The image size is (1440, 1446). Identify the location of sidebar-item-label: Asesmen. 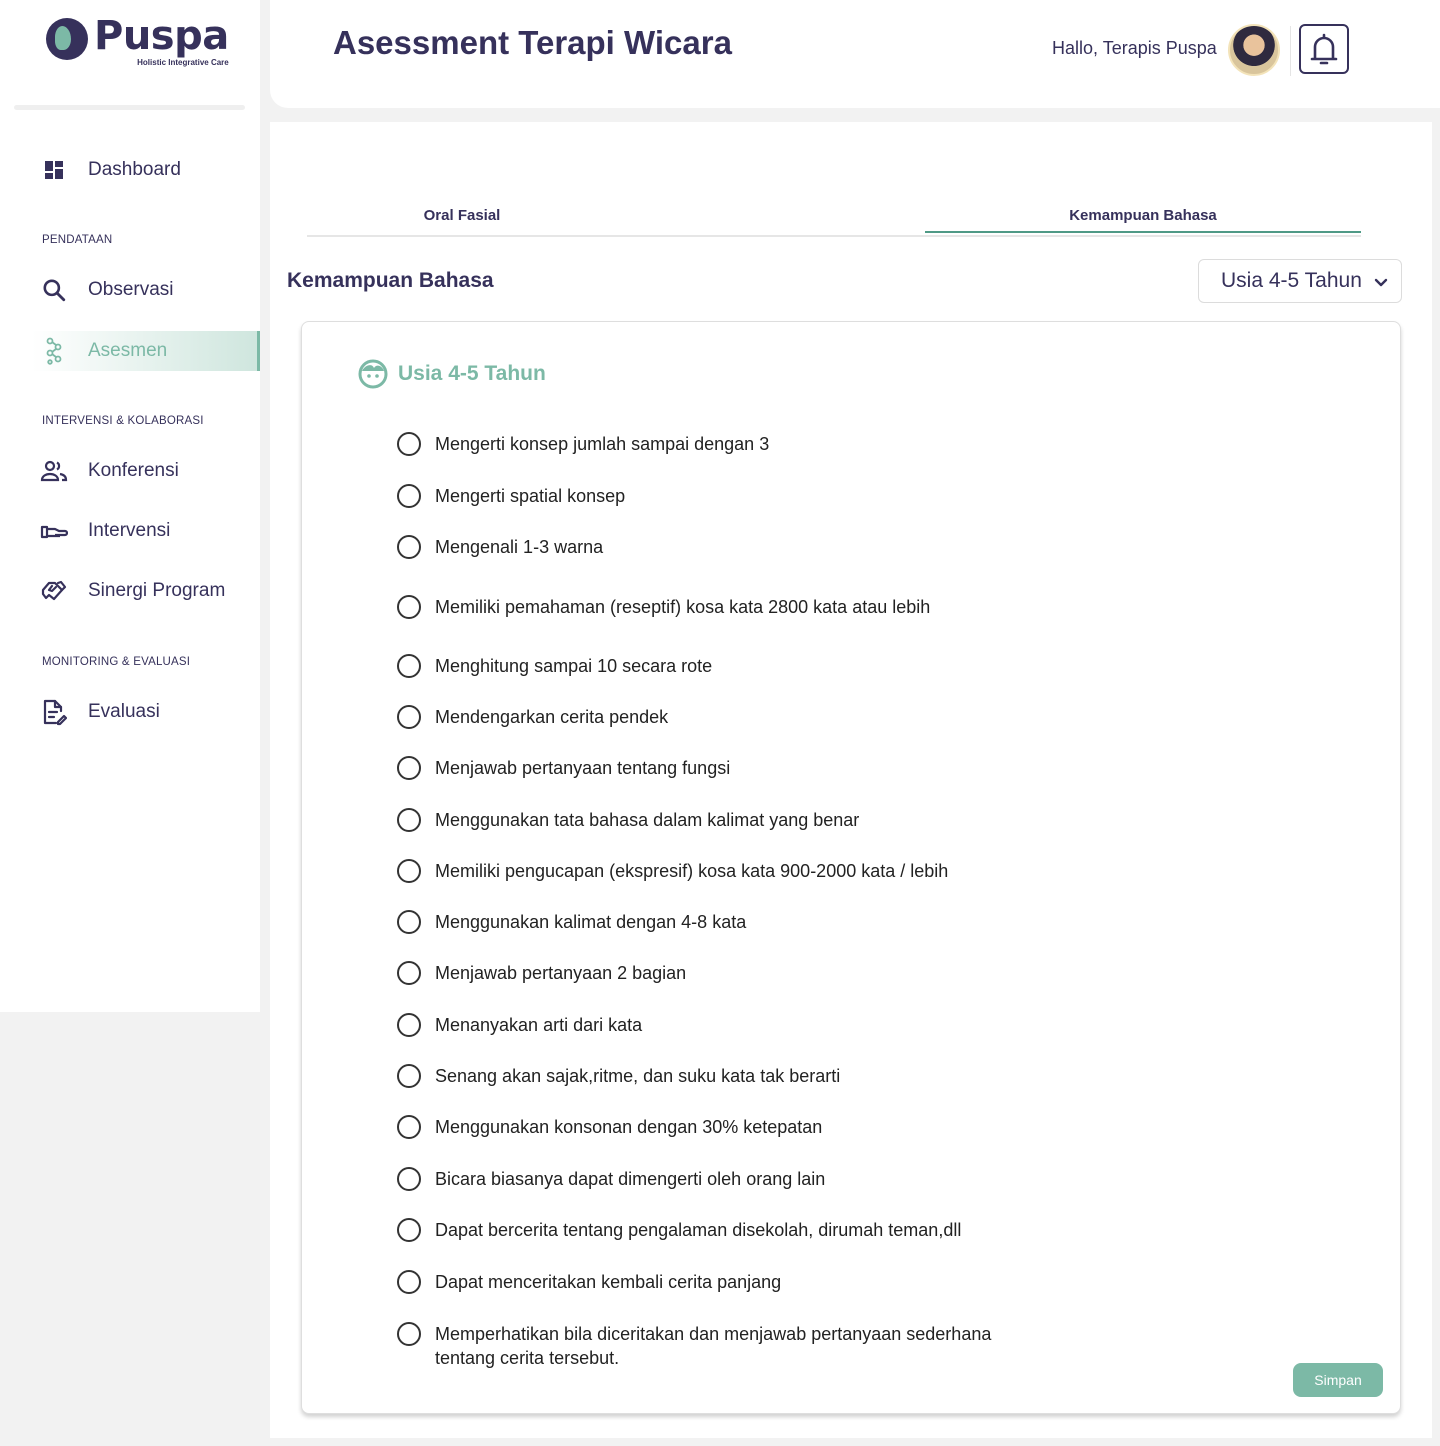
(128, 350).